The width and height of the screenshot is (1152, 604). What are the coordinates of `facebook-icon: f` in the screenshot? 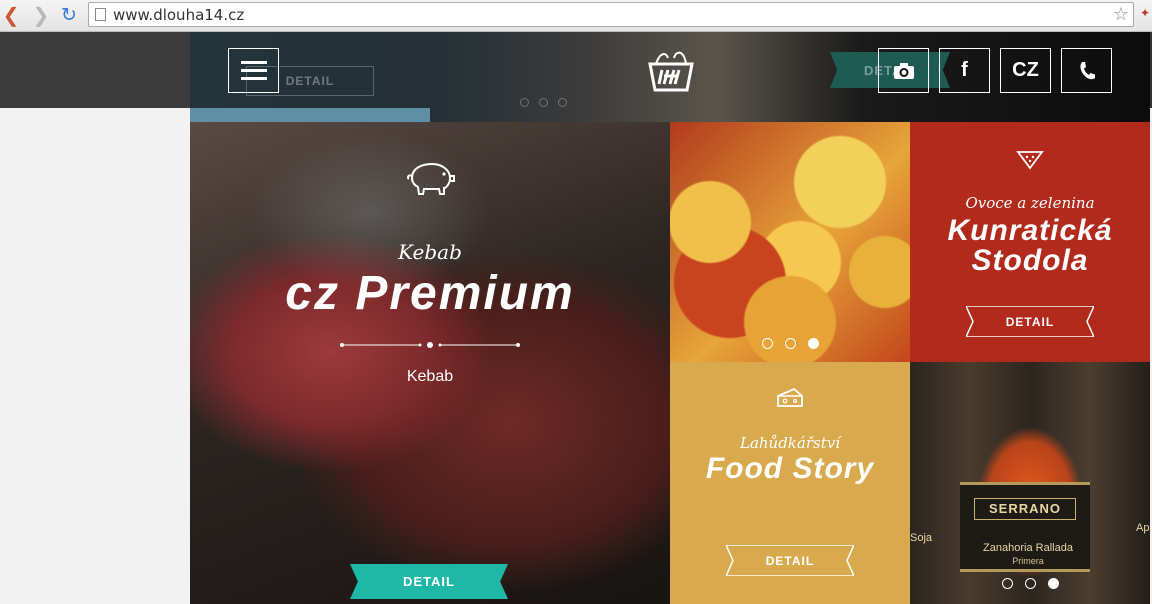 It's located at (964, 70).